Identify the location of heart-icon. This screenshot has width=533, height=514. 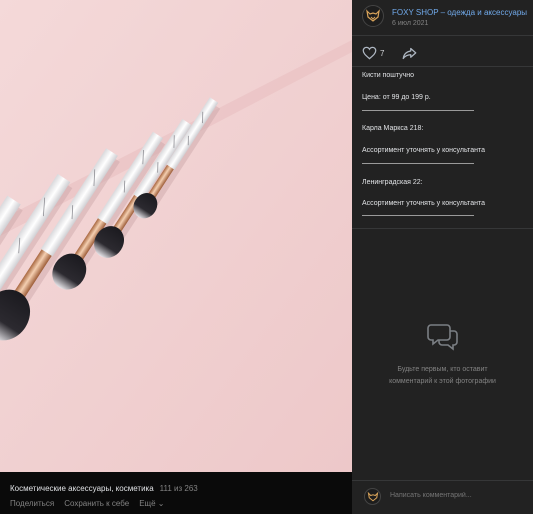
(369, 53).